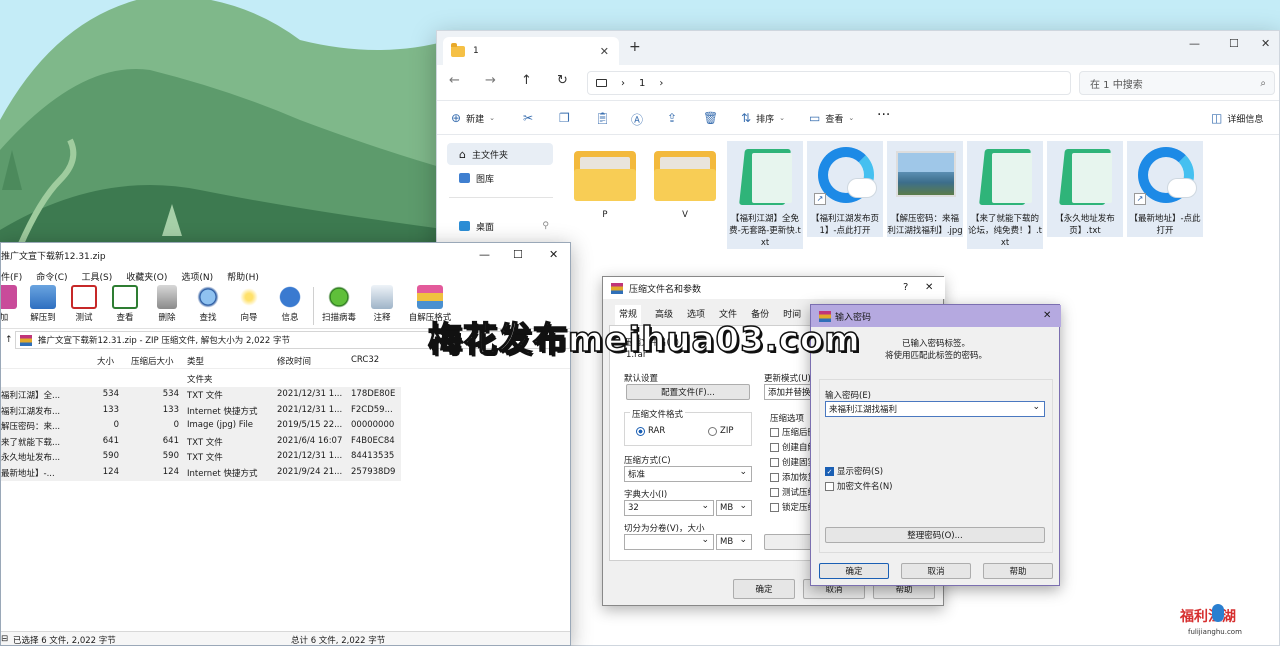  I want to click on cut-icon: ✂, so click(528, 118).